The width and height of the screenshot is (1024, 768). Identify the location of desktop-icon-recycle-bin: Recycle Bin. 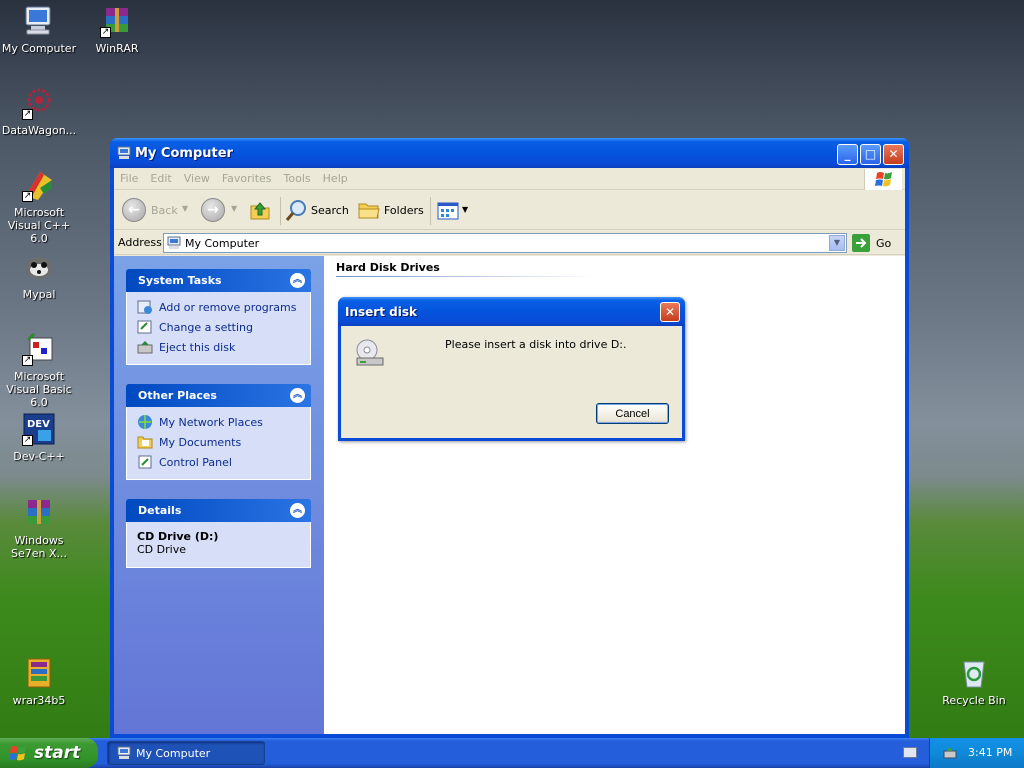
(974, 681).